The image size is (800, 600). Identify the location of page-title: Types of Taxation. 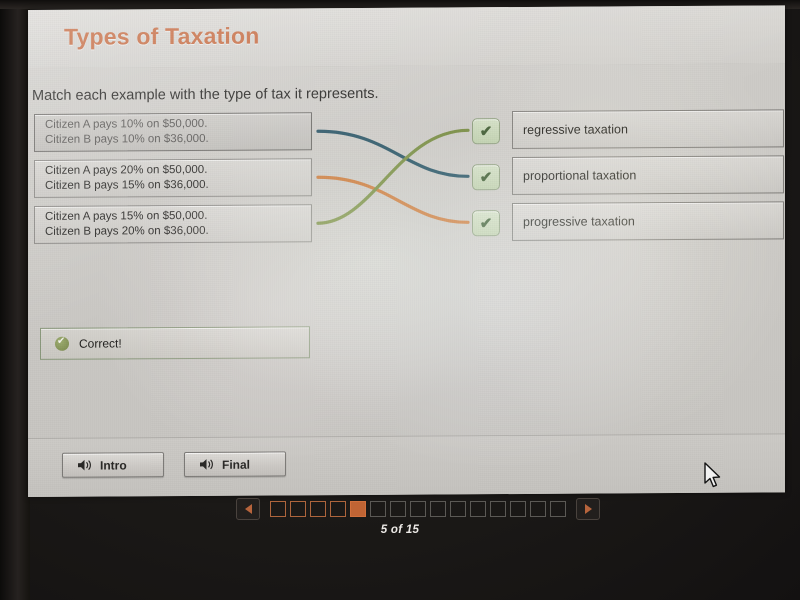
(162, 36).